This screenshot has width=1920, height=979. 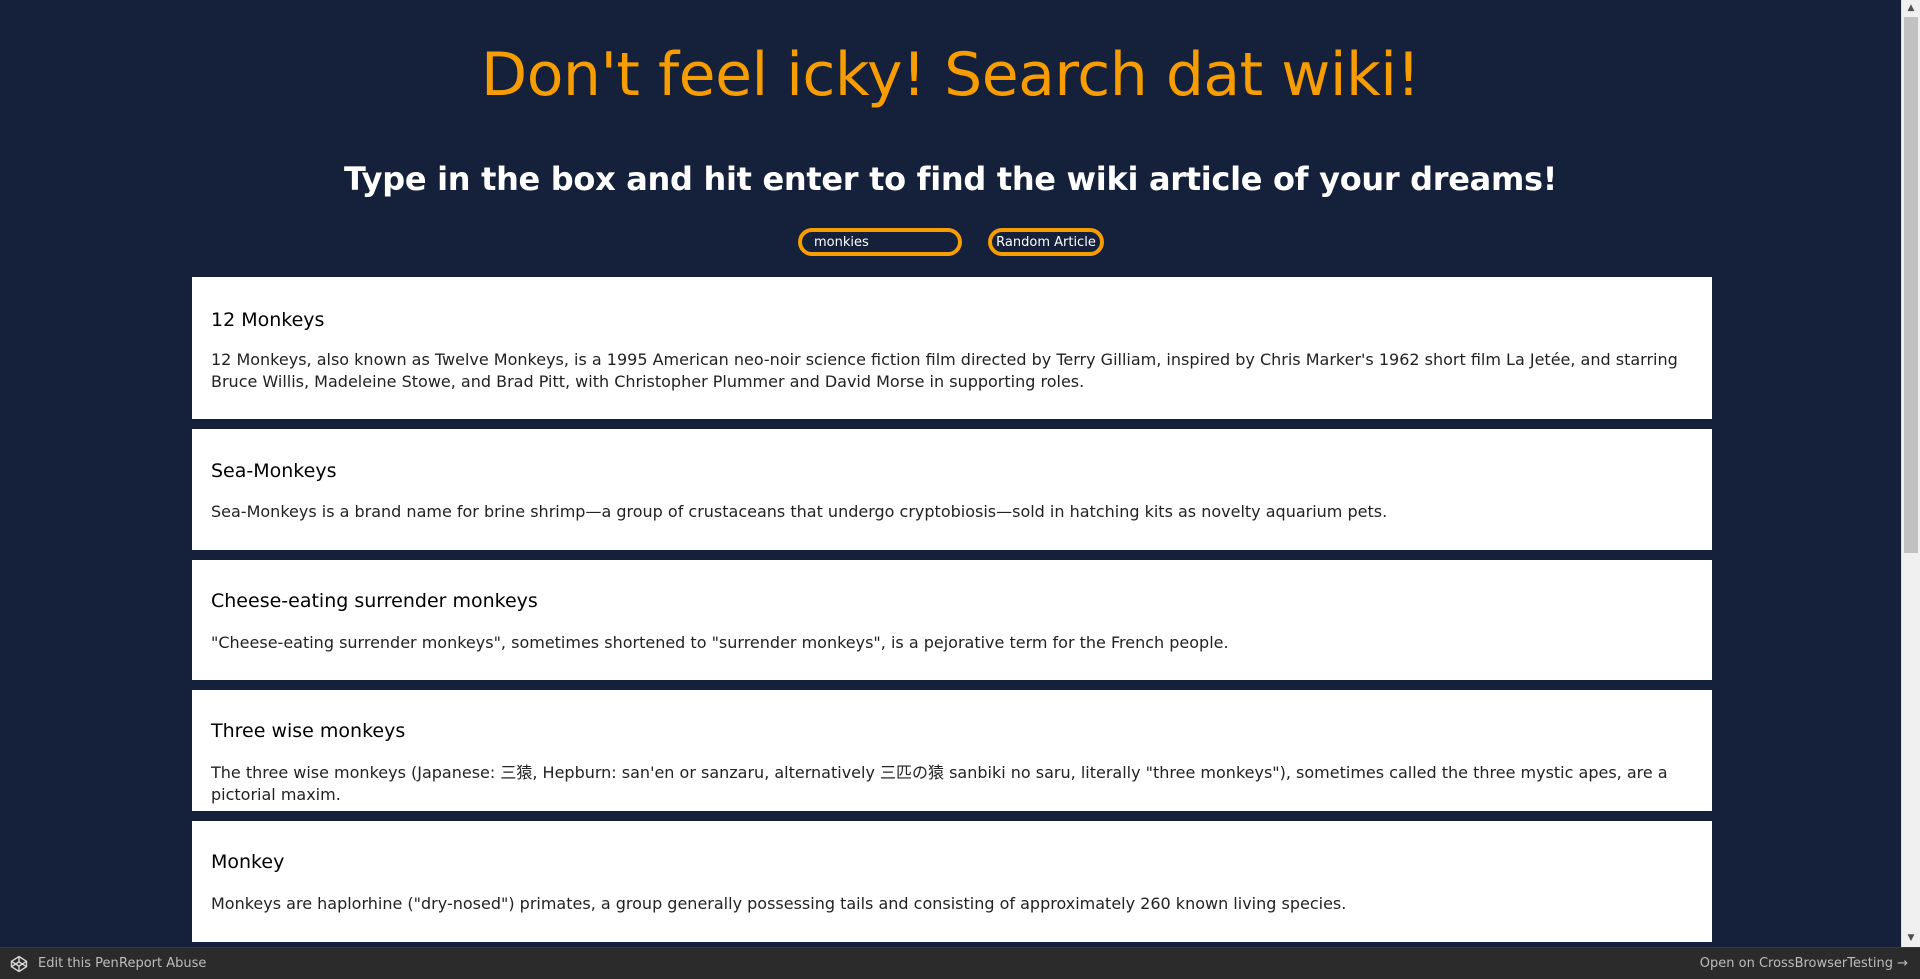 What do you see at coordinates (19, 964) in the screenshot?
I see `codepen-icon` at bounding box center [19, 964].